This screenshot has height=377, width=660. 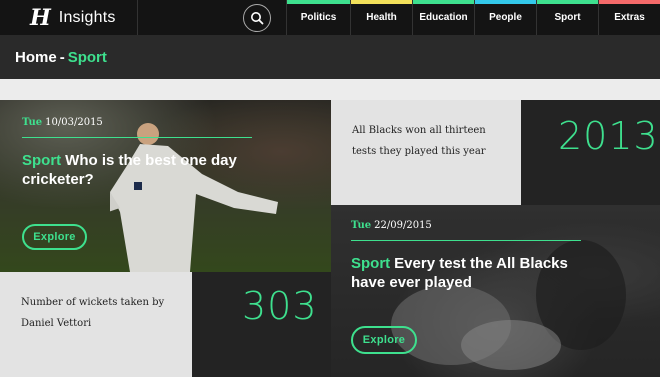 I want to click on breadcrumb-home: Home, so click(x=36, y=57).